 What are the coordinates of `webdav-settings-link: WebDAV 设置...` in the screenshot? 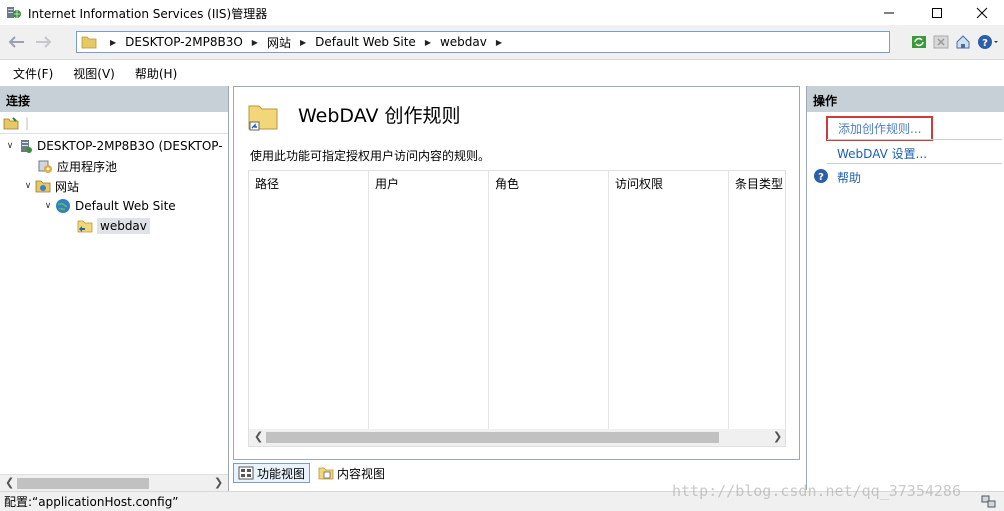 It's located at (882, 153).